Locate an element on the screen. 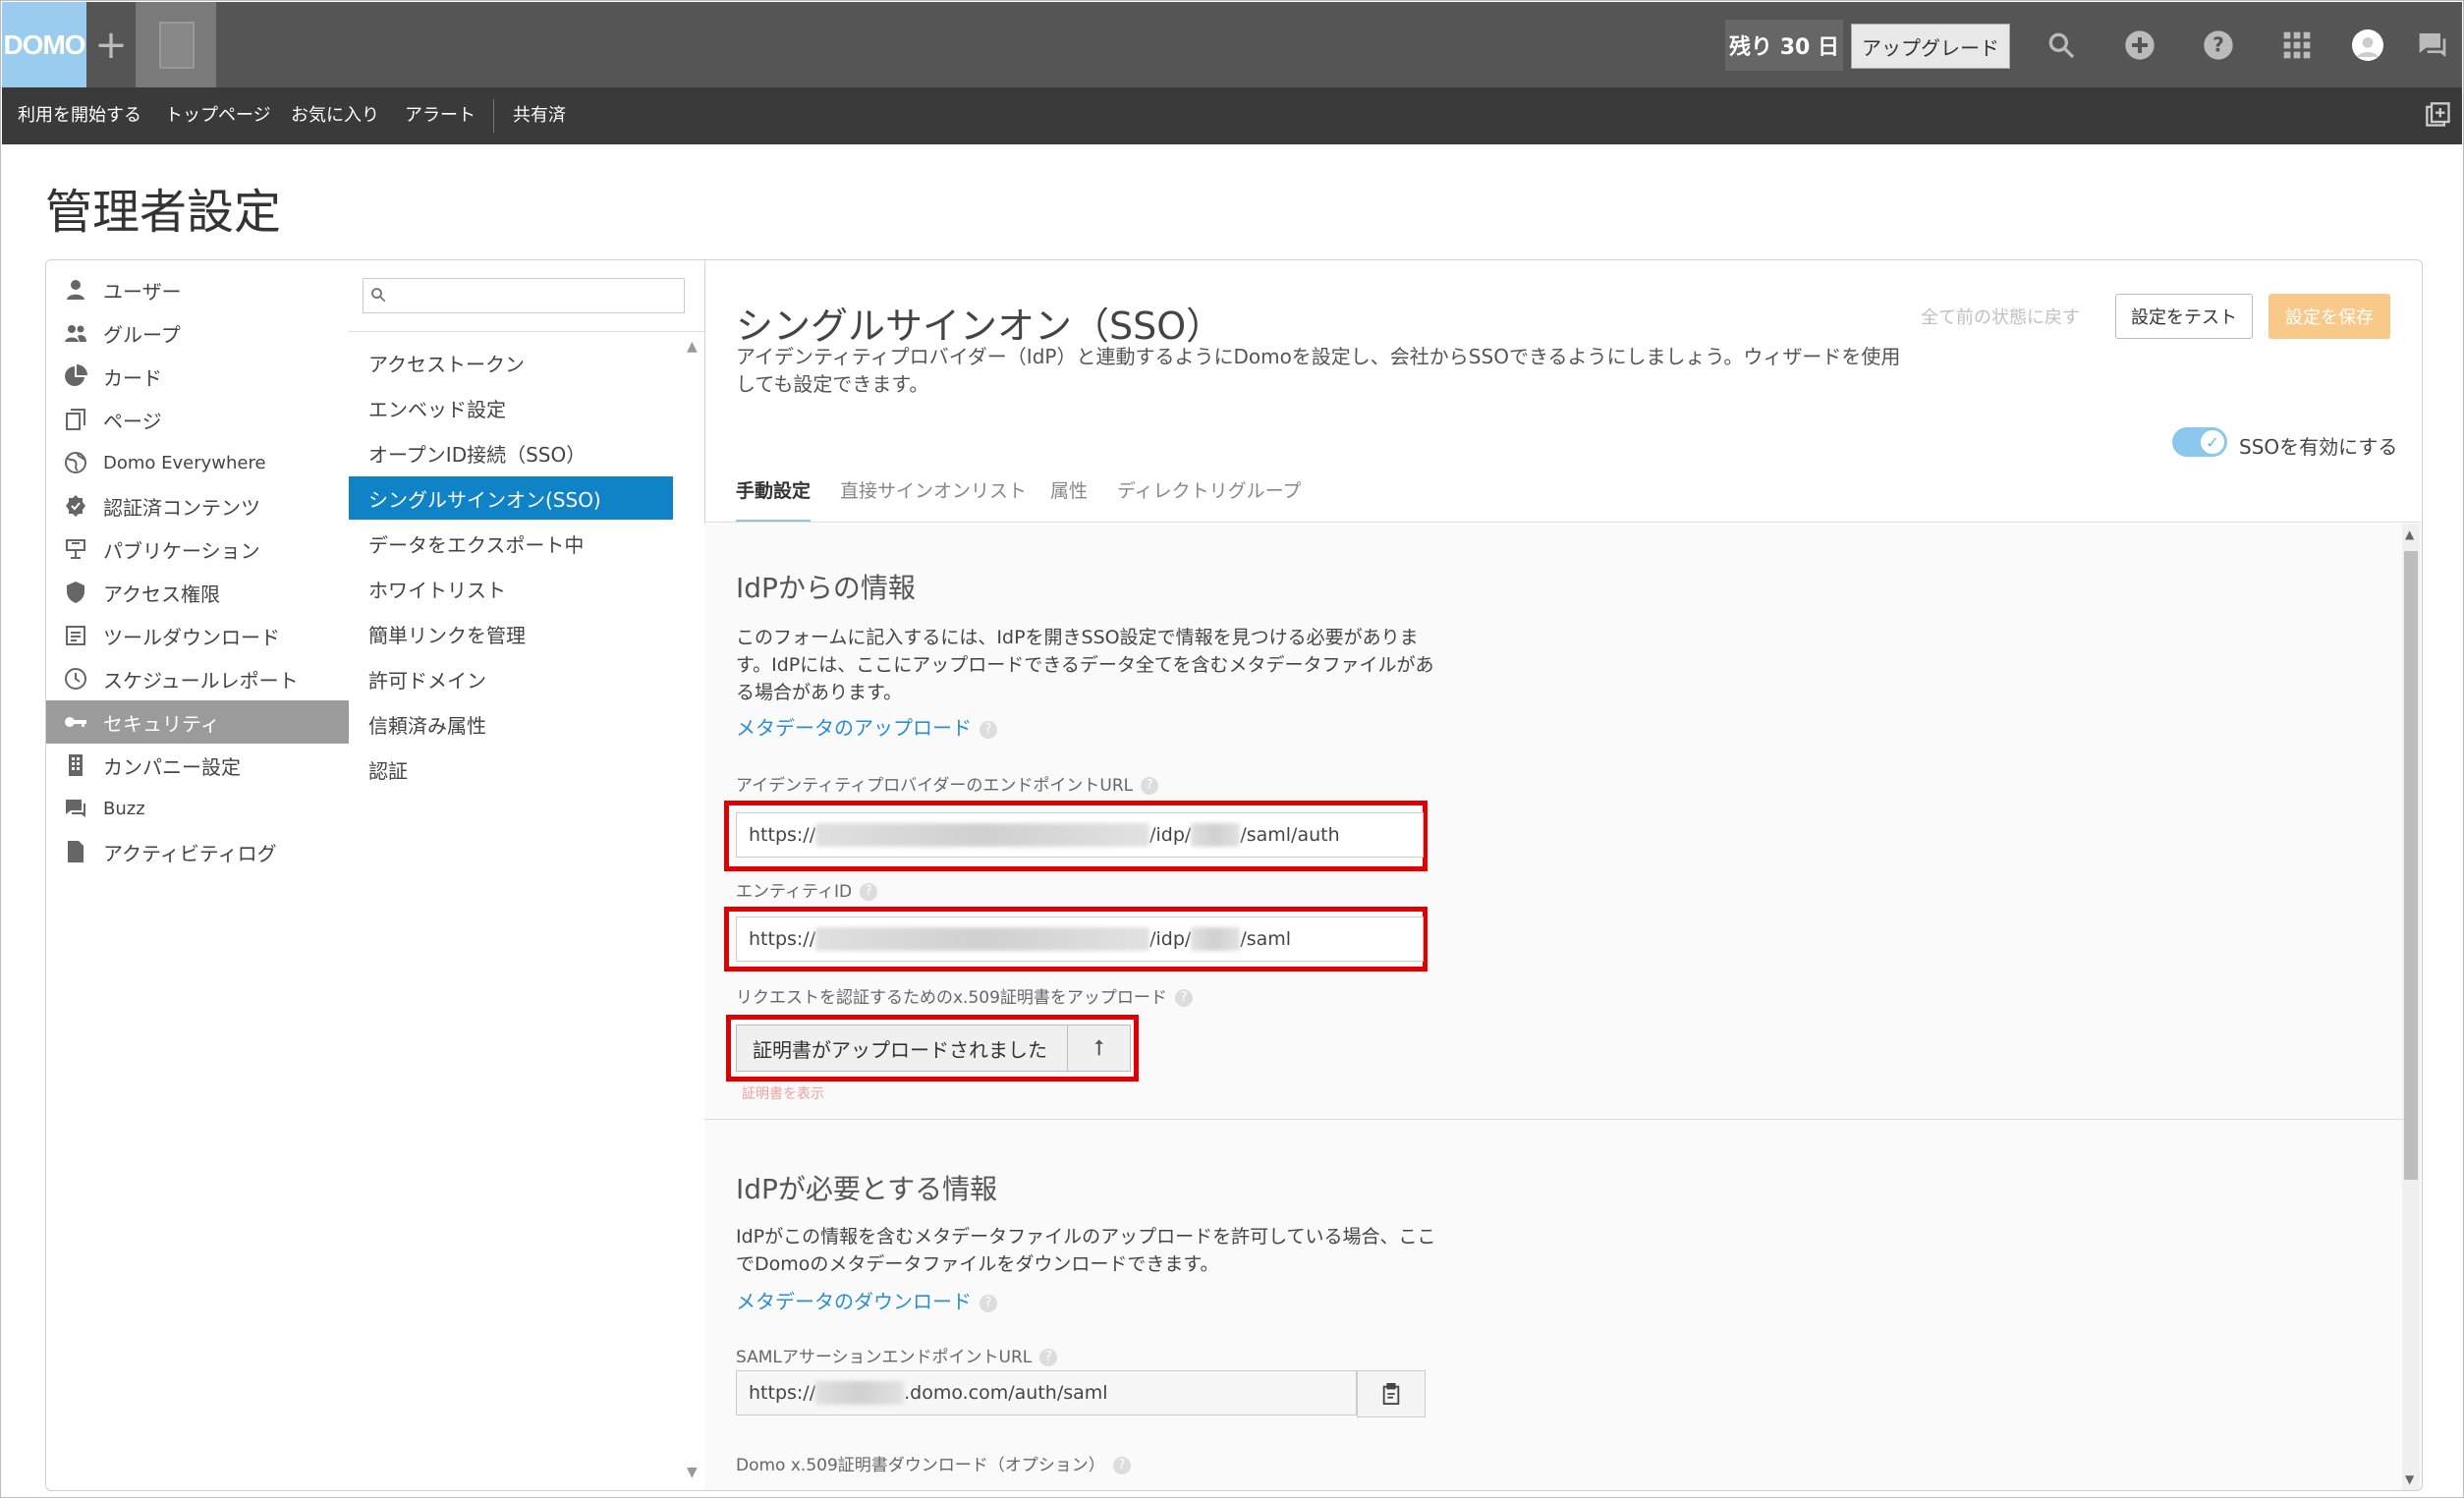  add-page-button: + is located at coordinates (111, 44).